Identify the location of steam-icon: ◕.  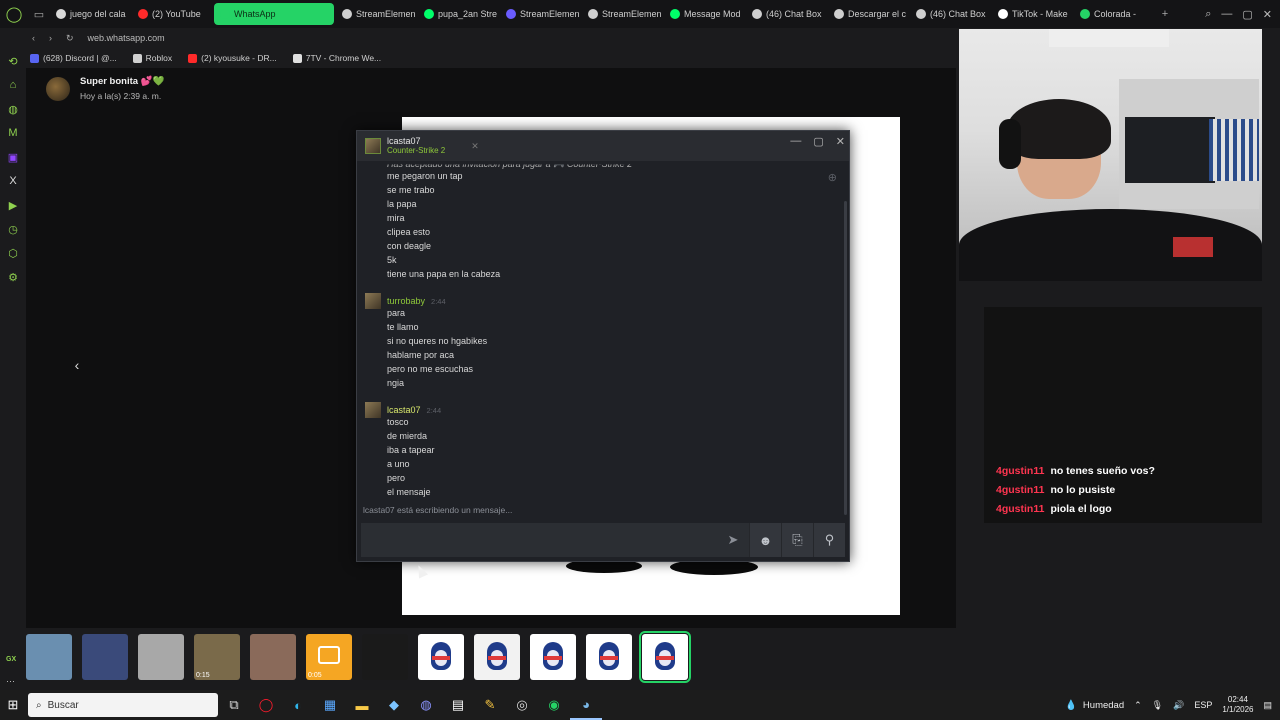
(586, 705).